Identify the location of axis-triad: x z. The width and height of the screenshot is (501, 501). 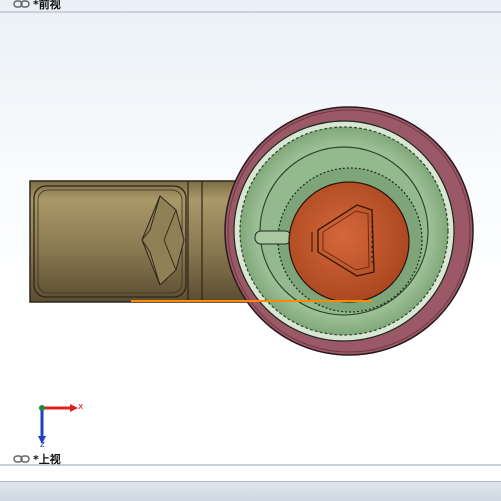
(61, 425).